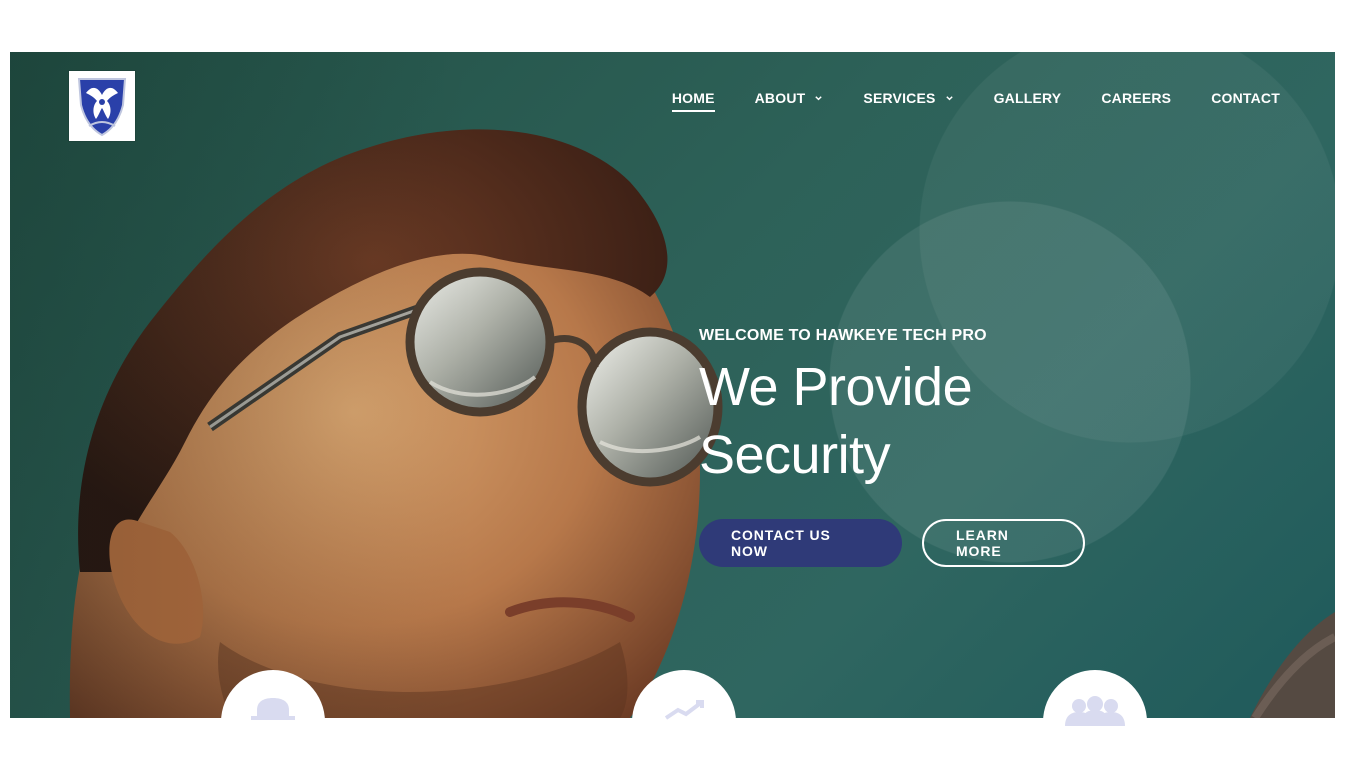 This screenshot has height=774, width=1346. I want to click on nav-item-label: CONTACT, so click(1245, 98).